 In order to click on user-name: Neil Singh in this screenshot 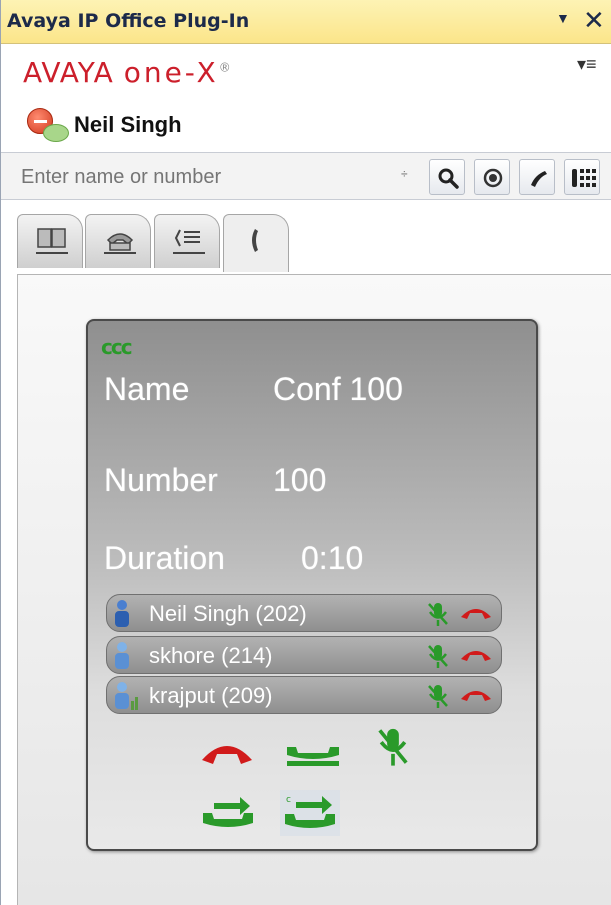, I will do `click(128, 124)`.